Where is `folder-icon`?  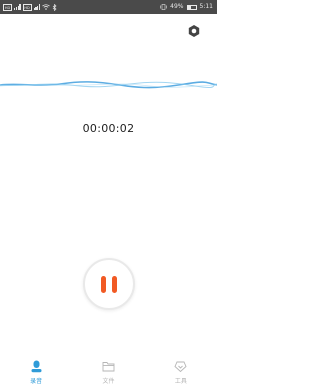 folder-icon is located at coordinates (108, 367).